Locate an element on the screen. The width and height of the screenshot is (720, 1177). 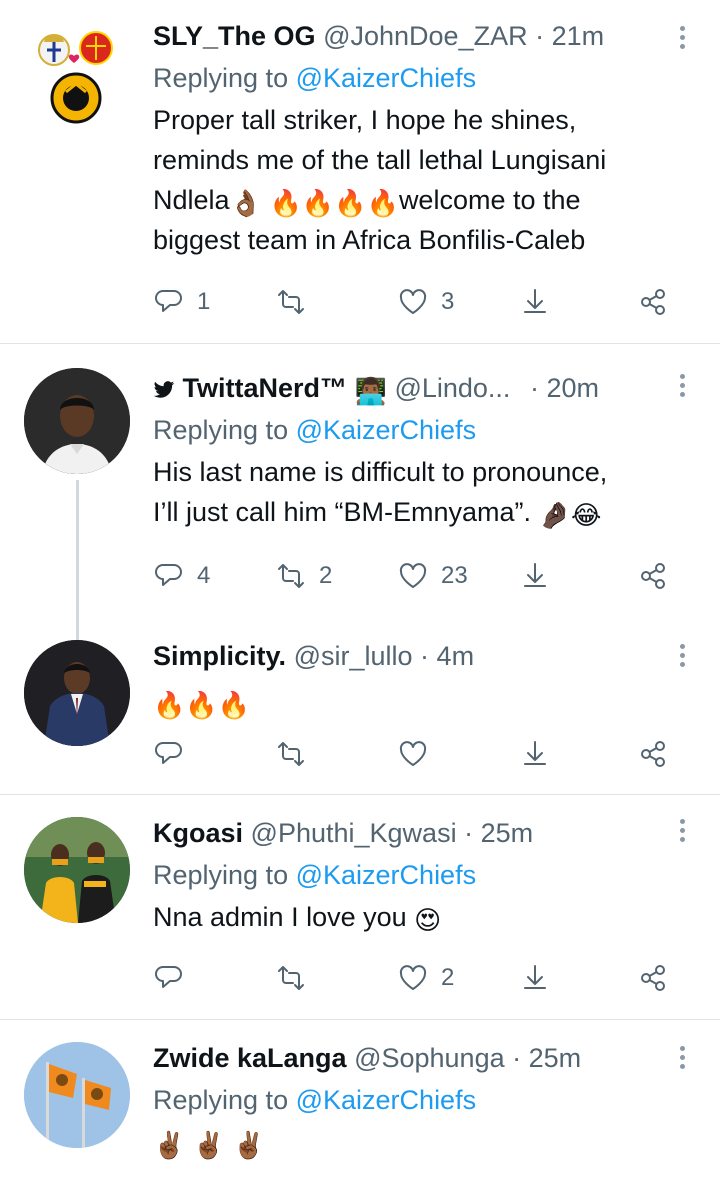
action-bar is located at coordinates (418, 754).